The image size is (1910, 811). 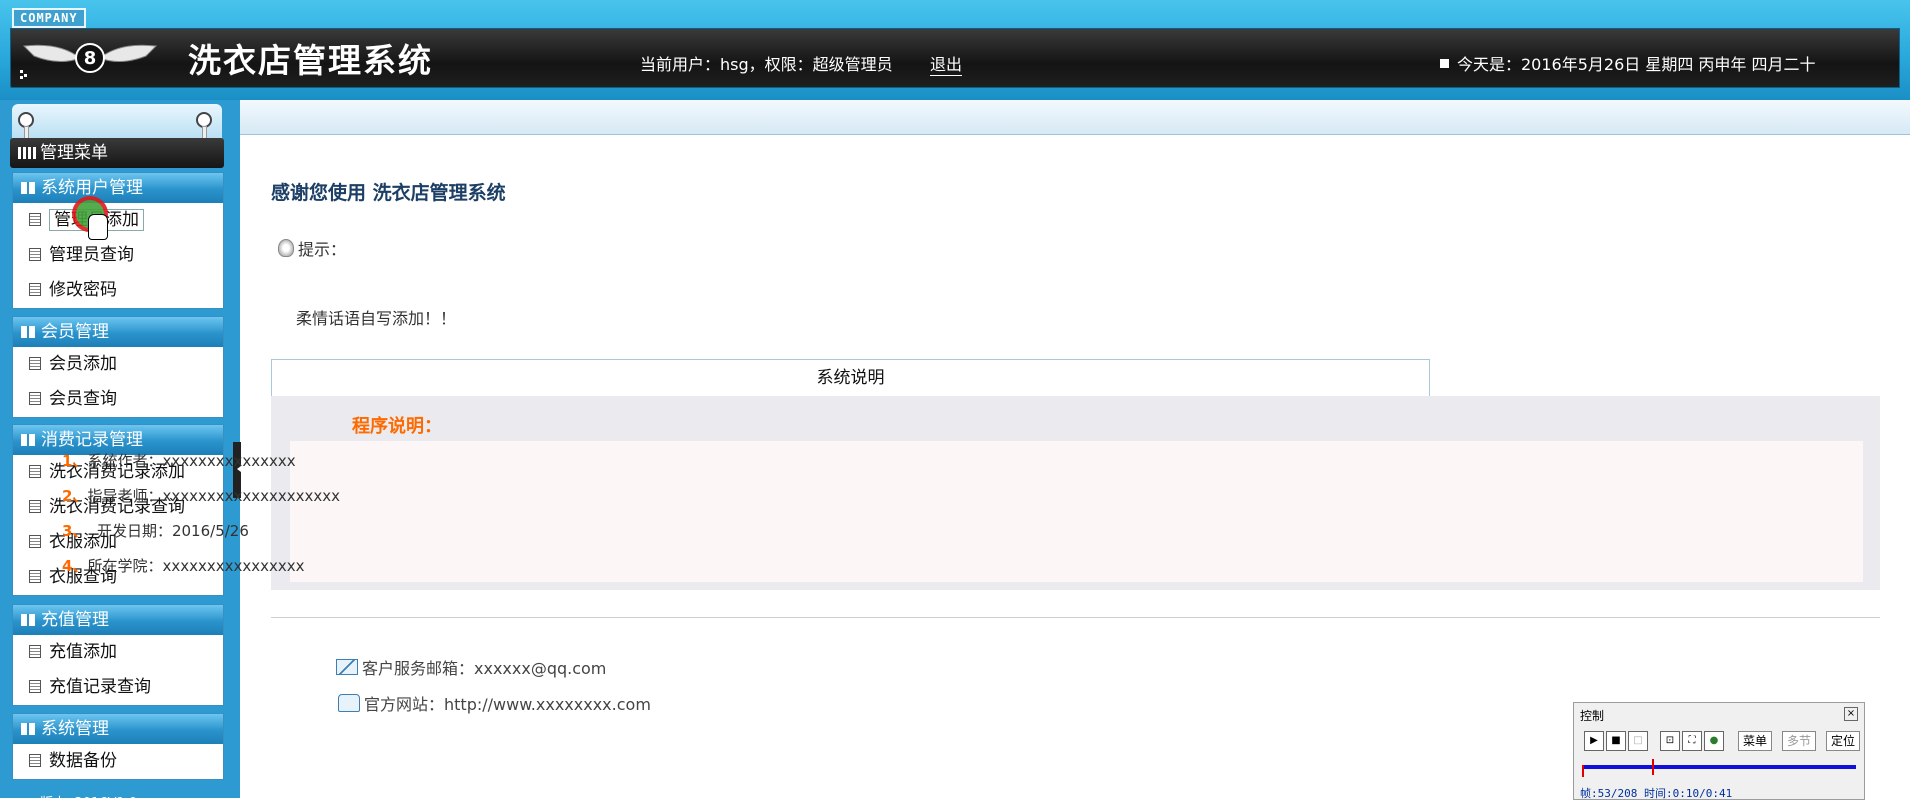 I want to click on control-panel-title: 控制, so click(x=1592, y=716).